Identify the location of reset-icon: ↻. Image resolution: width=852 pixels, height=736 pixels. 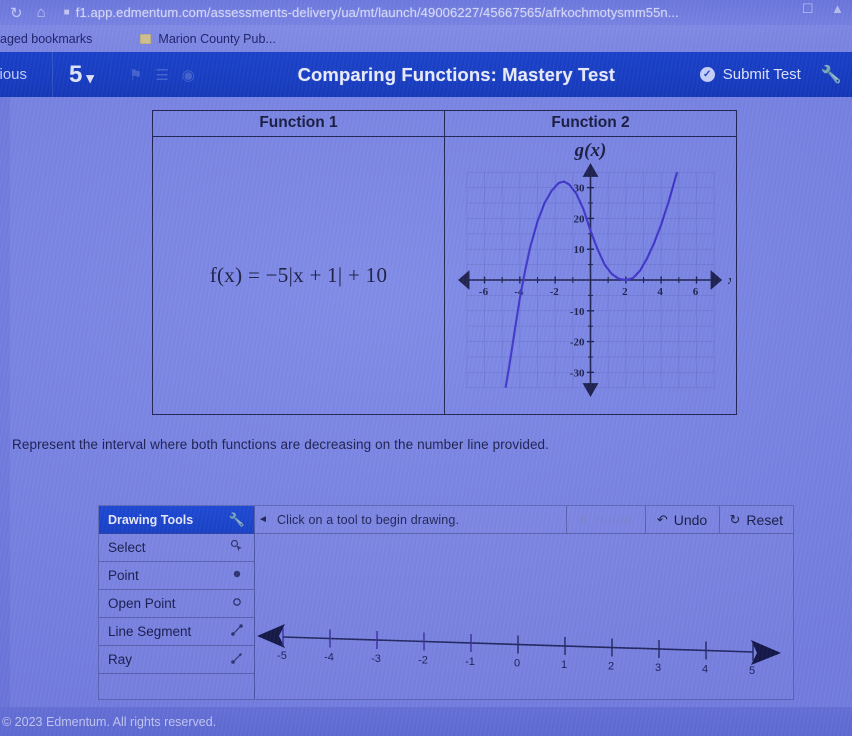
(735, 519).